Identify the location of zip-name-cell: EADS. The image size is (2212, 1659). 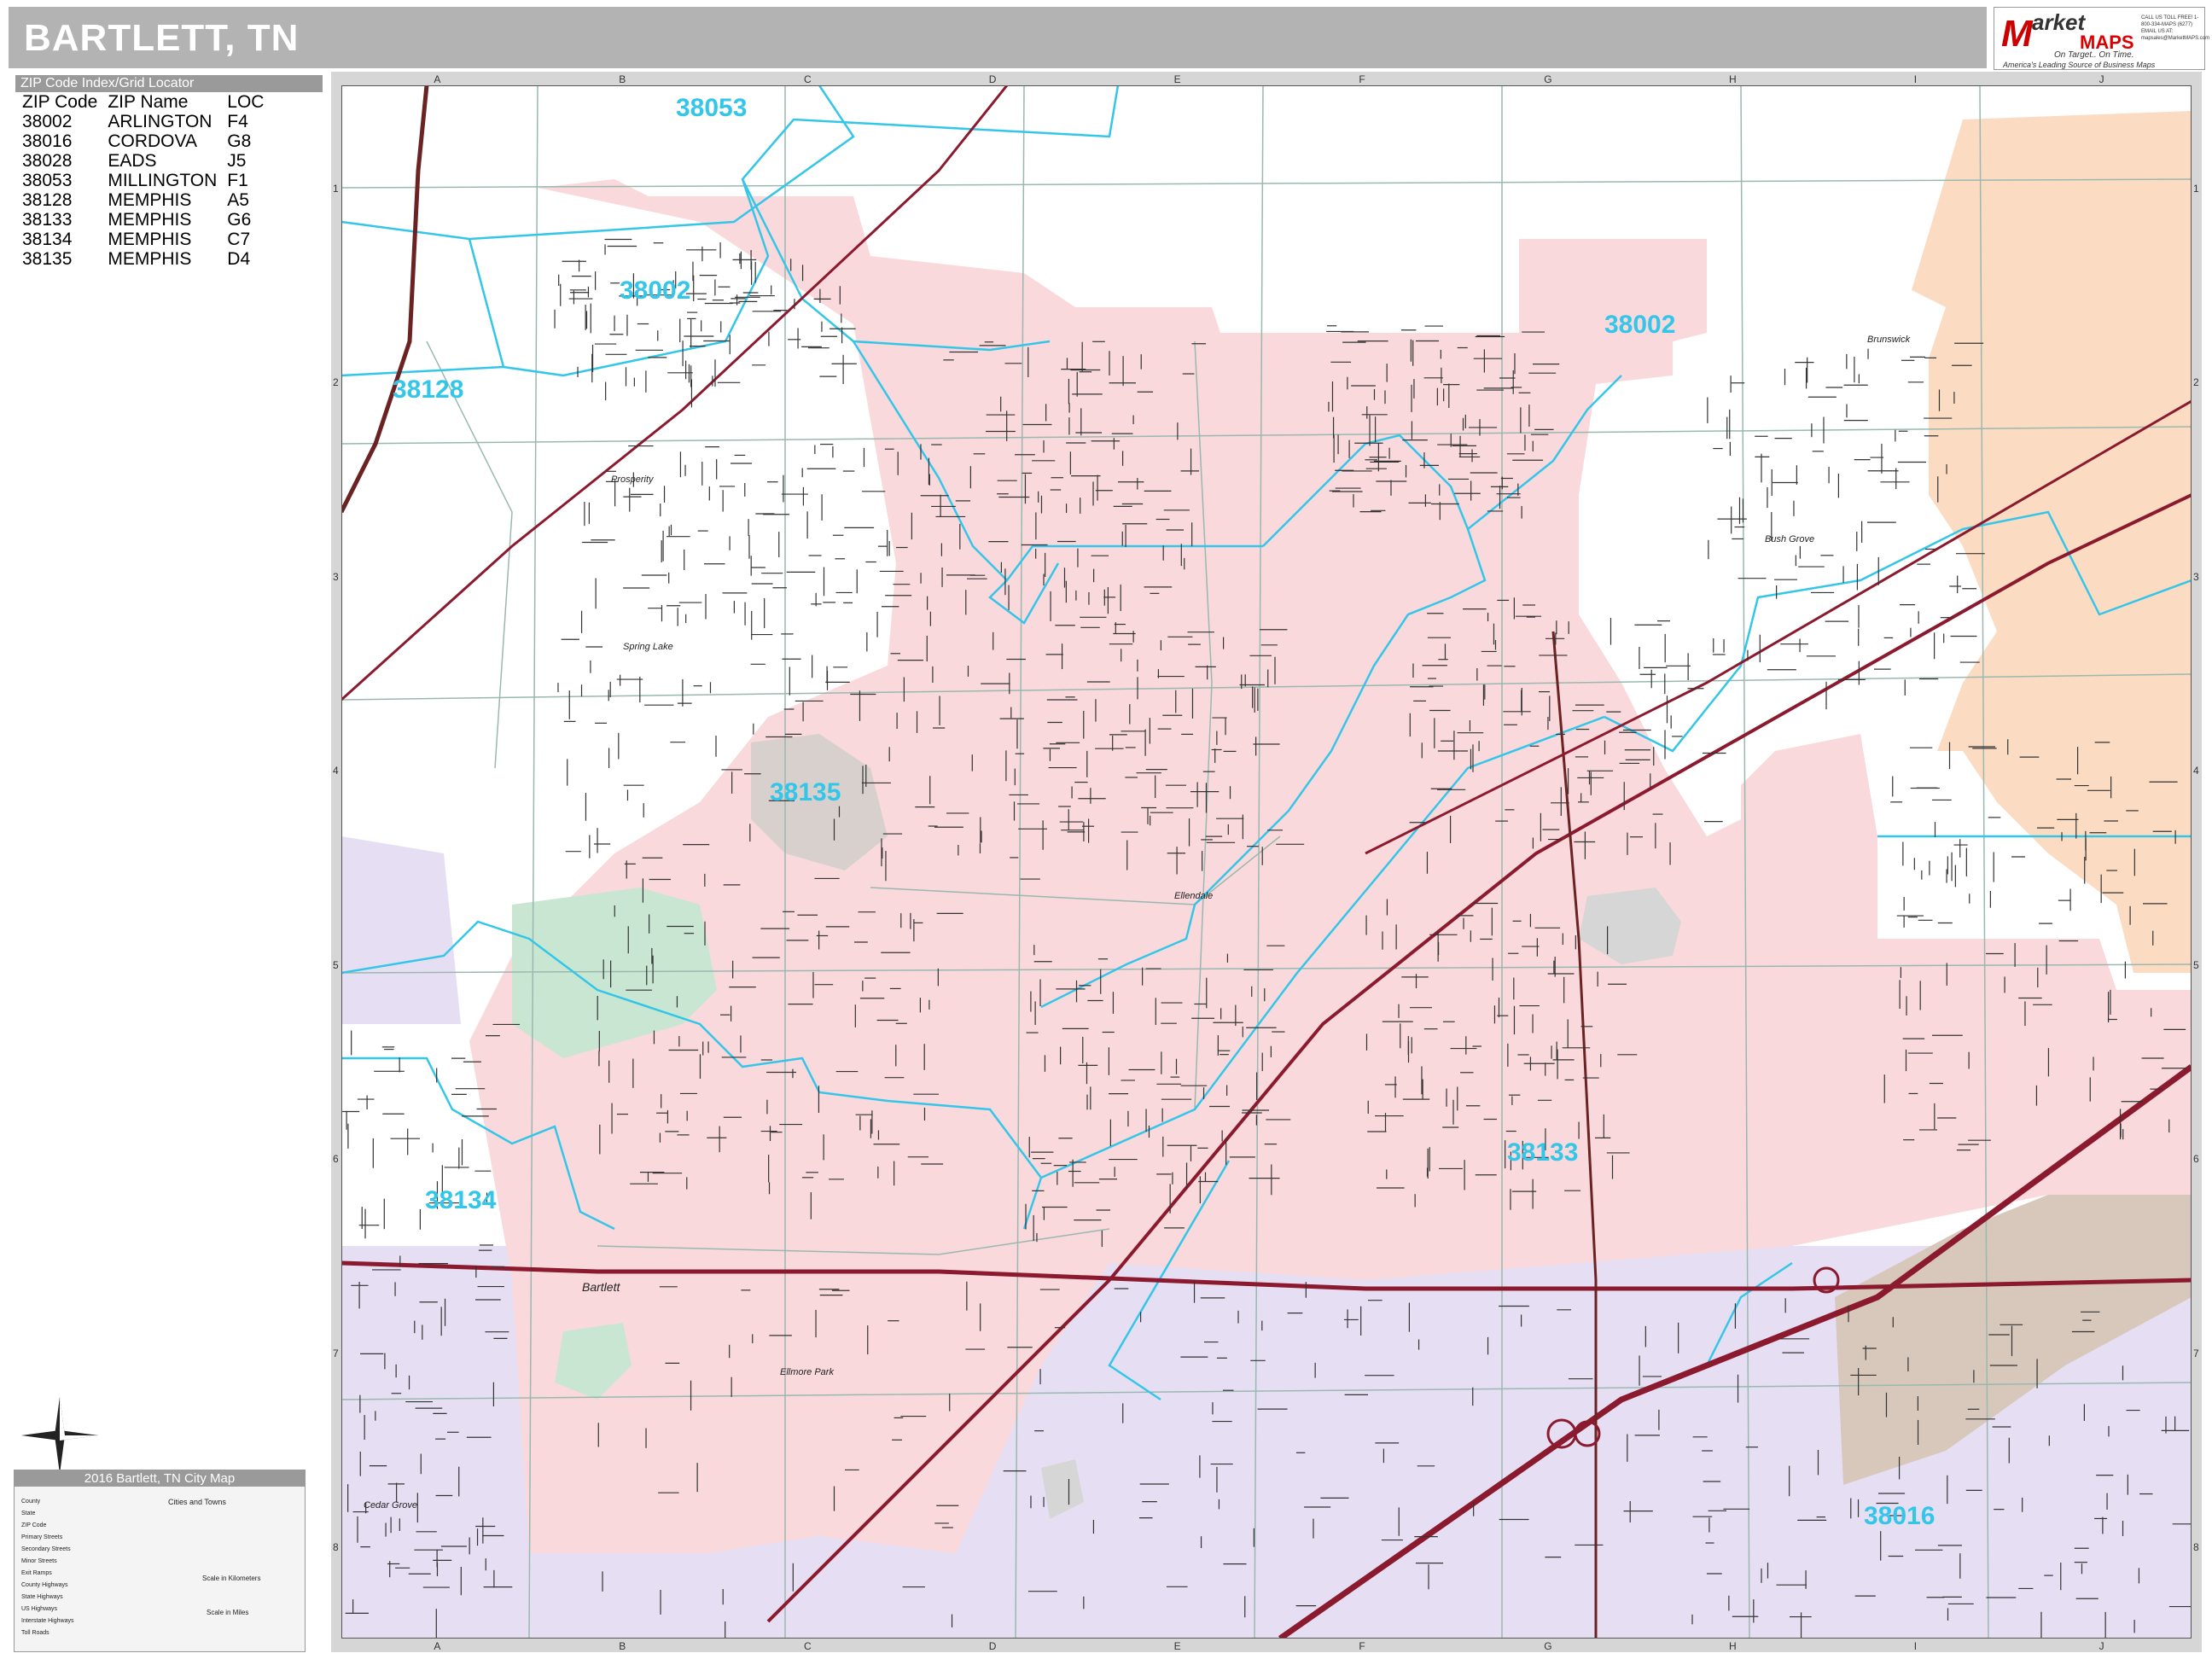
(132, 161).